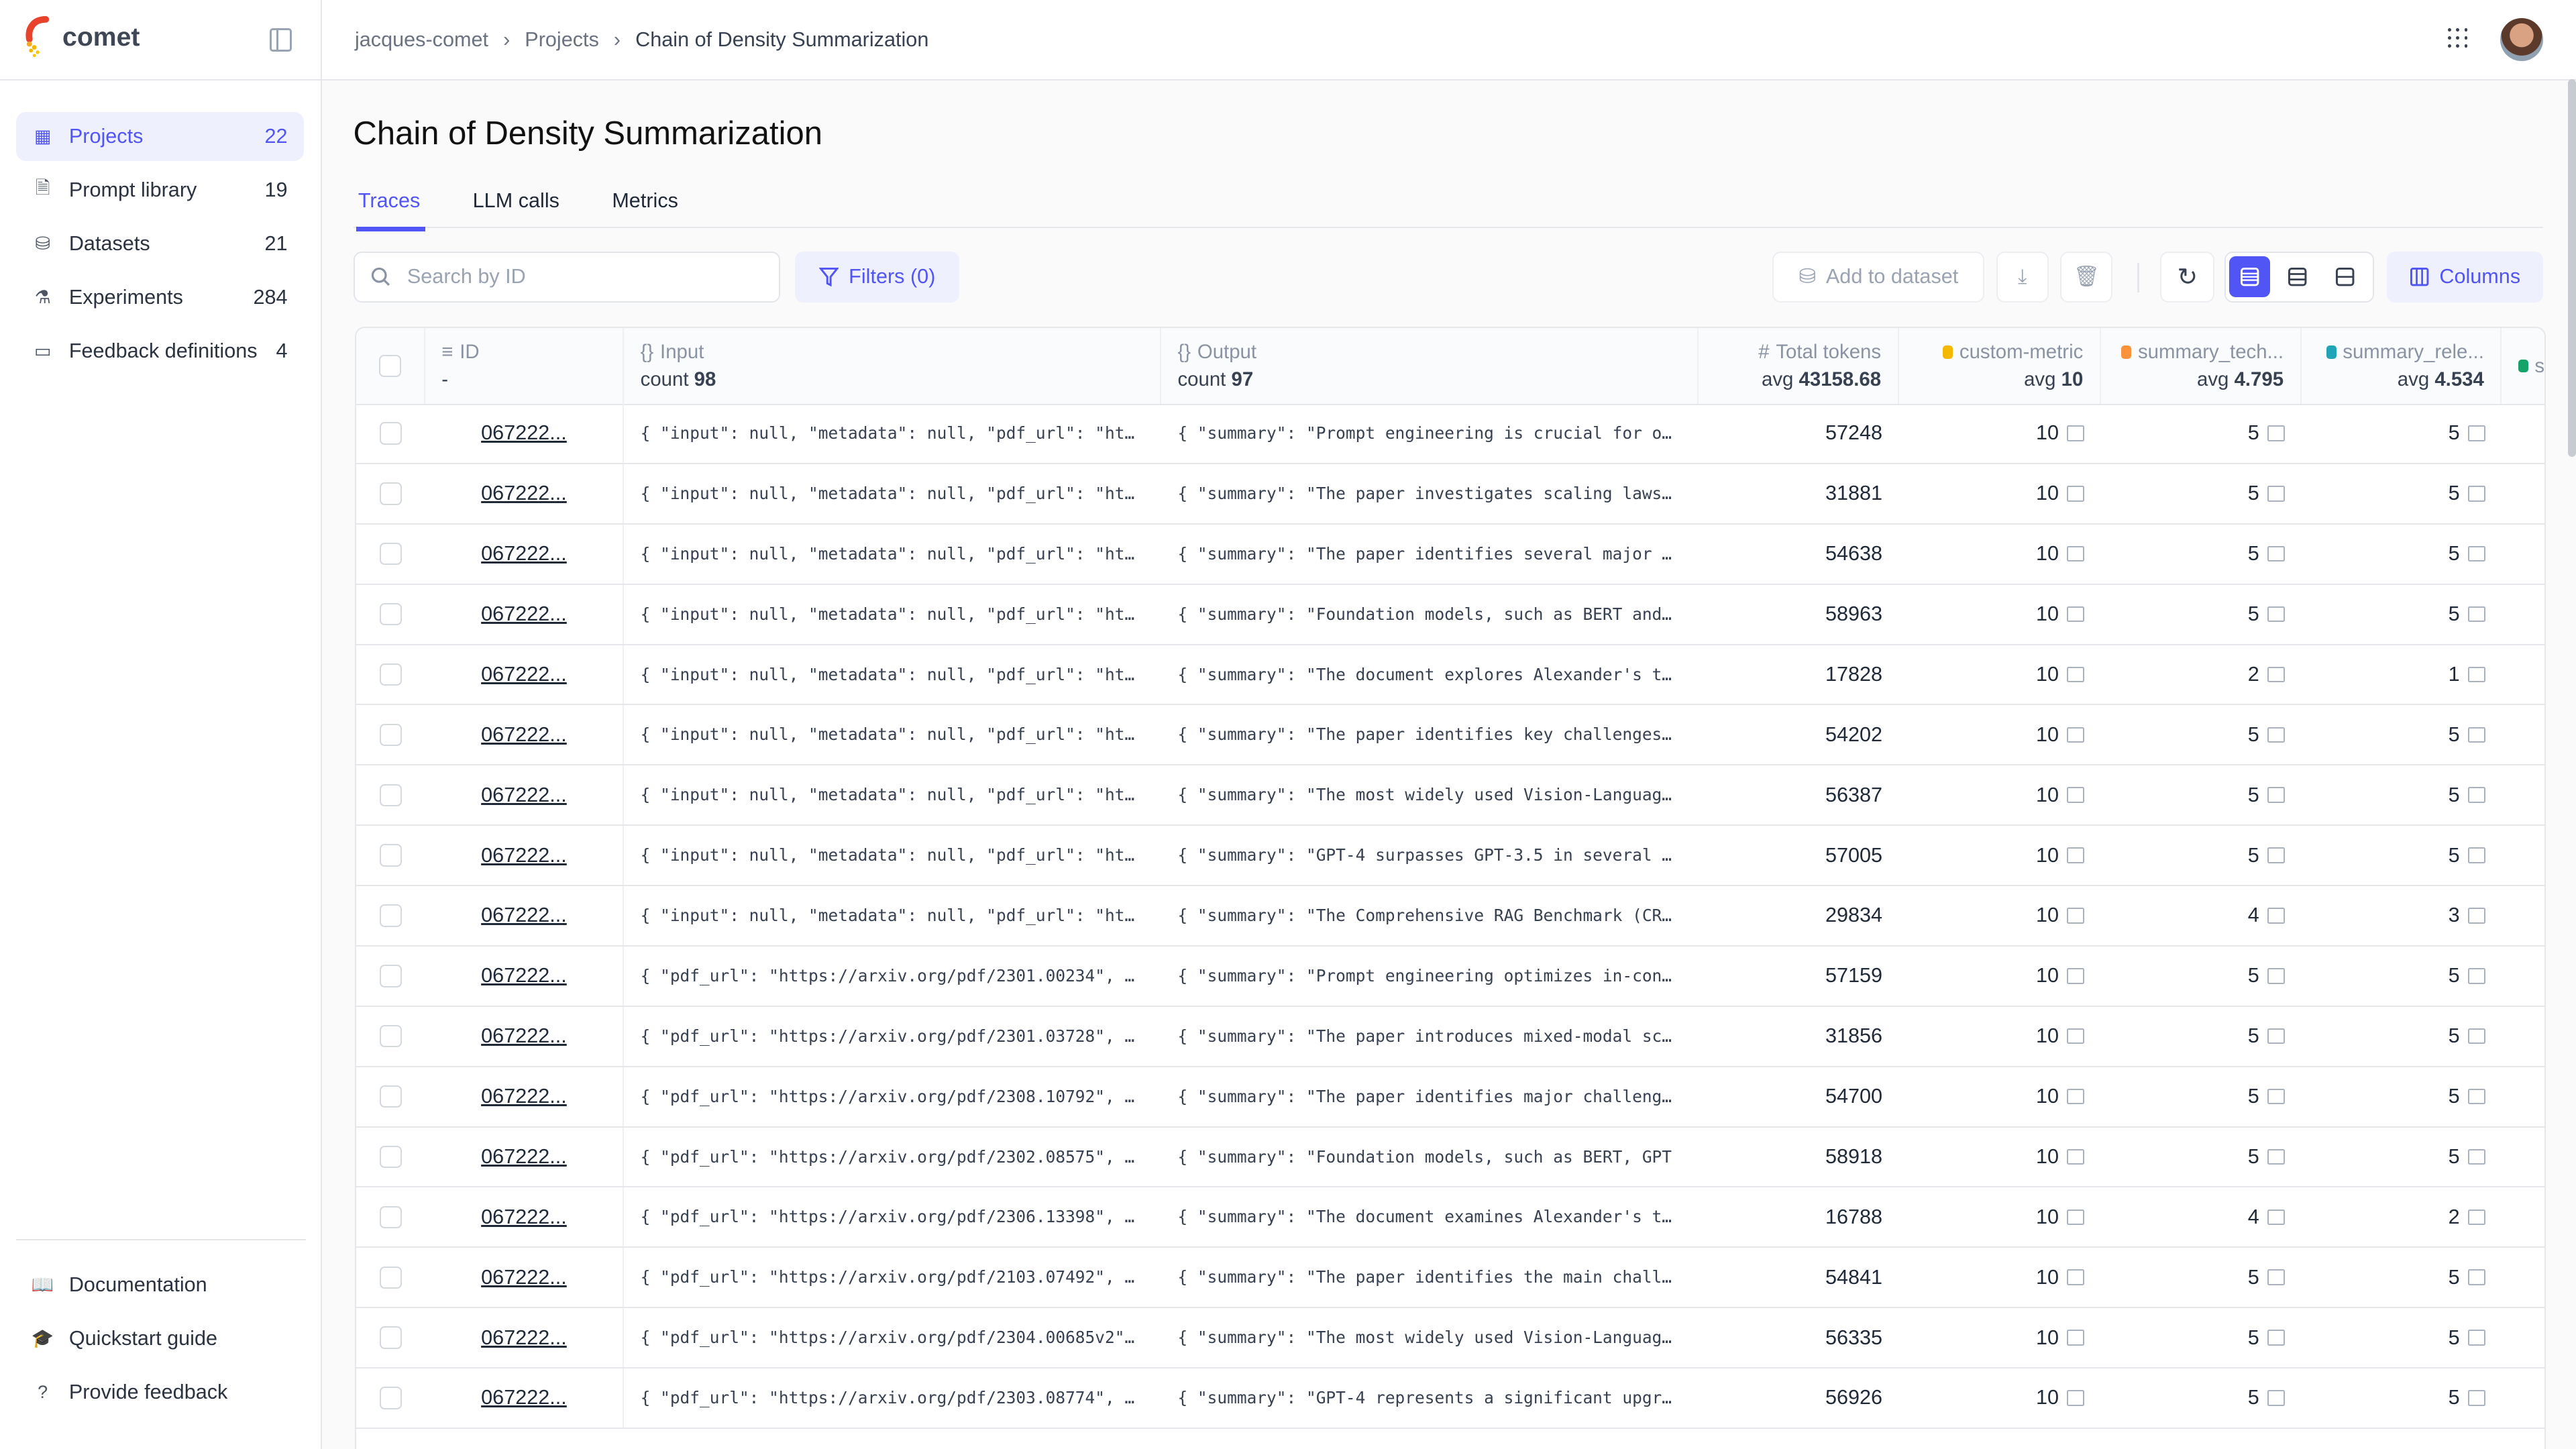 Image resolution: width=2576 pixels, height=1449 pixels. I want to click on sidebar-item-prompt-library: 🗎 Prompt library 19, so click(160, 190).